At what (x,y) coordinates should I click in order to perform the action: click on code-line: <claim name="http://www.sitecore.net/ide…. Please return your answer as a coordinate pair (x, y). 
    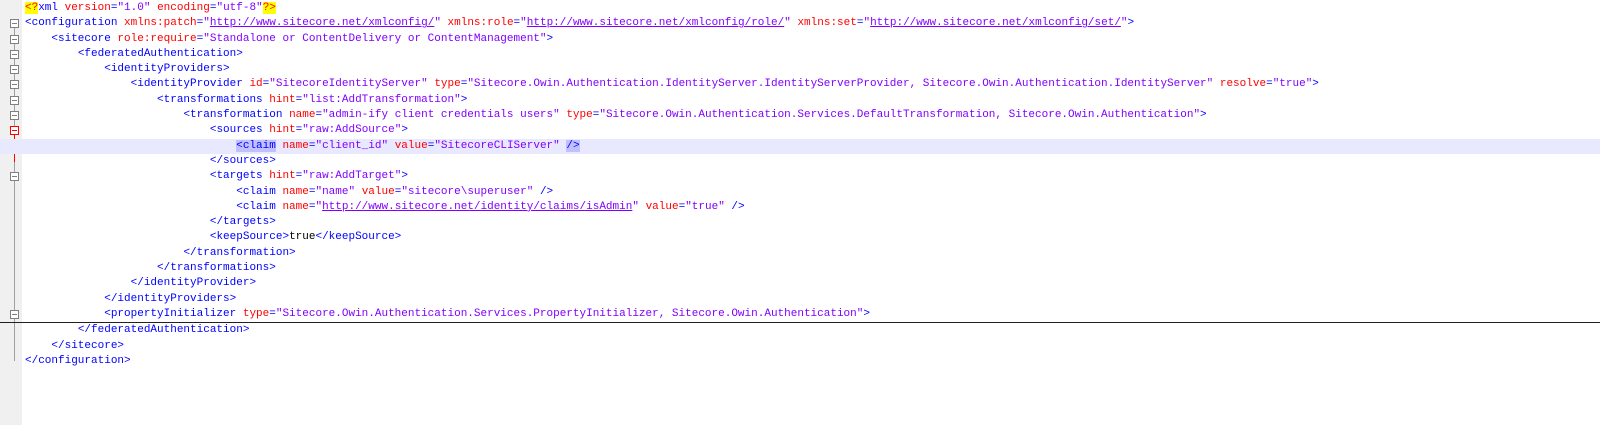
    Looking at the image, I should click on (800, 207).